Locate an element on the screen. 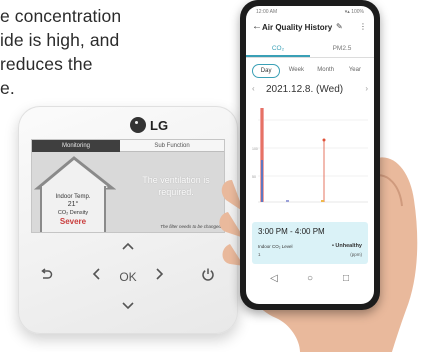 The image size is (433, 352). air-quality-status: • Unhealthy is located at coordinates (346, 246).